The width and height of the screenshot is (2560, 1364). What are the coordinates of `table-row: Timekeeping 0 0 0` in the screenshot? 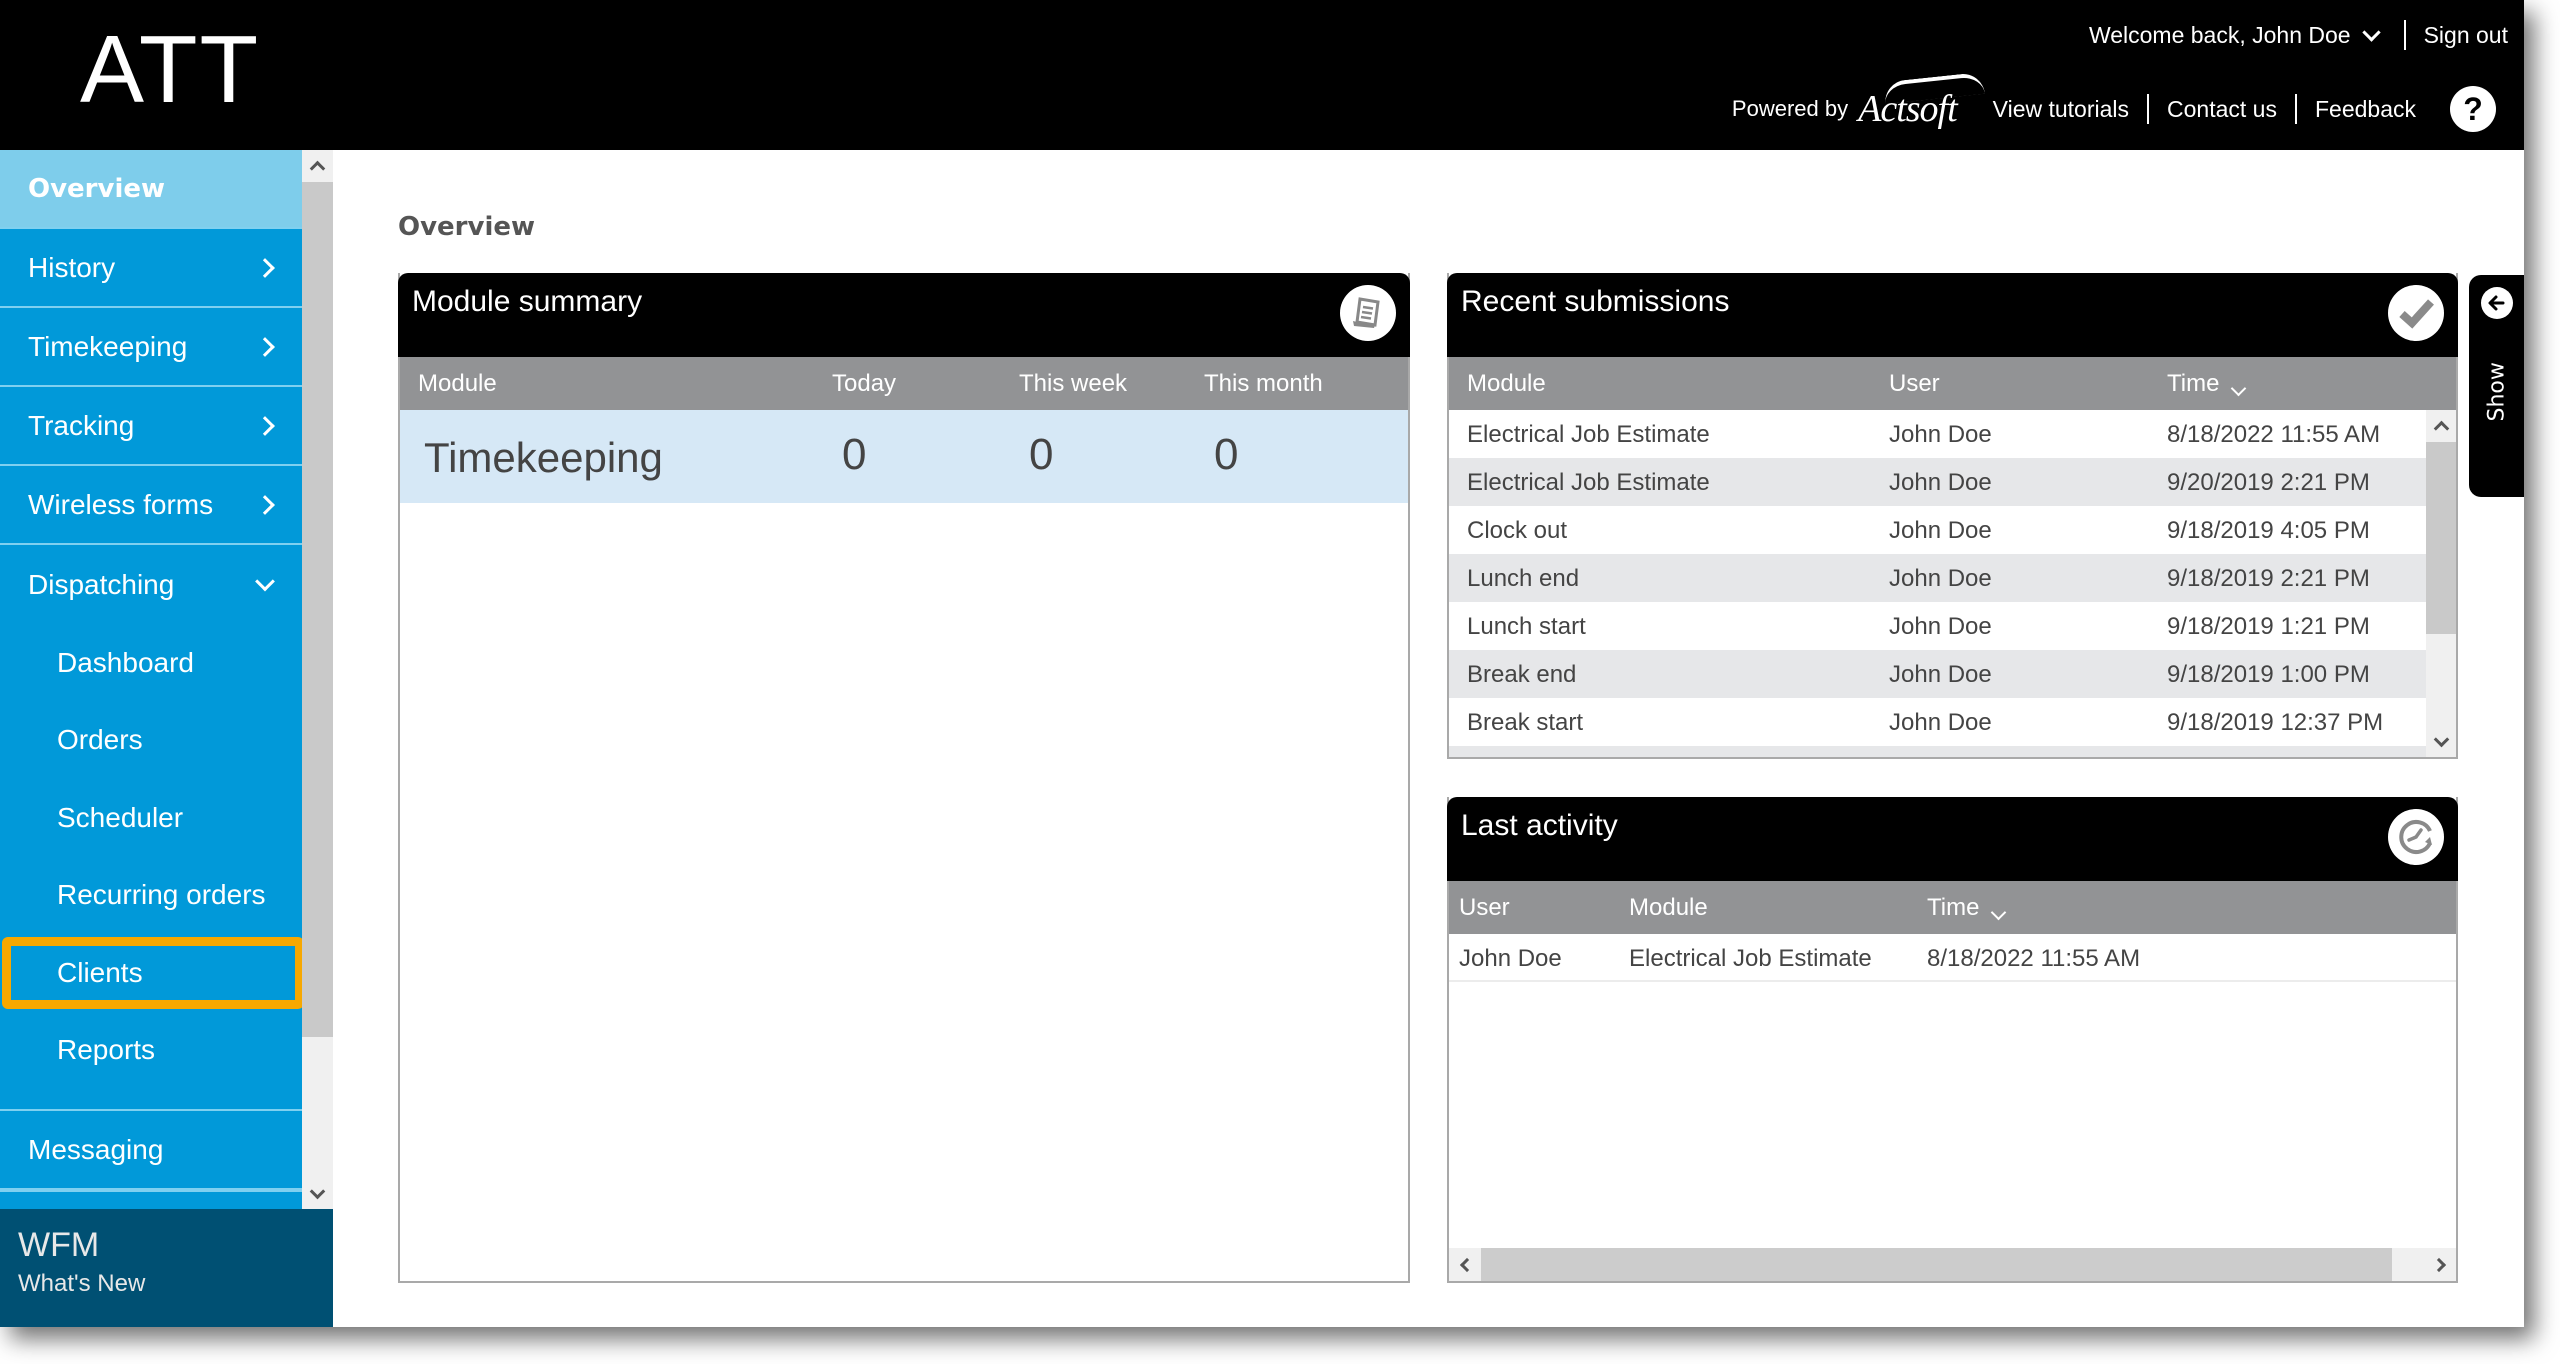 It's located at (904, 456).